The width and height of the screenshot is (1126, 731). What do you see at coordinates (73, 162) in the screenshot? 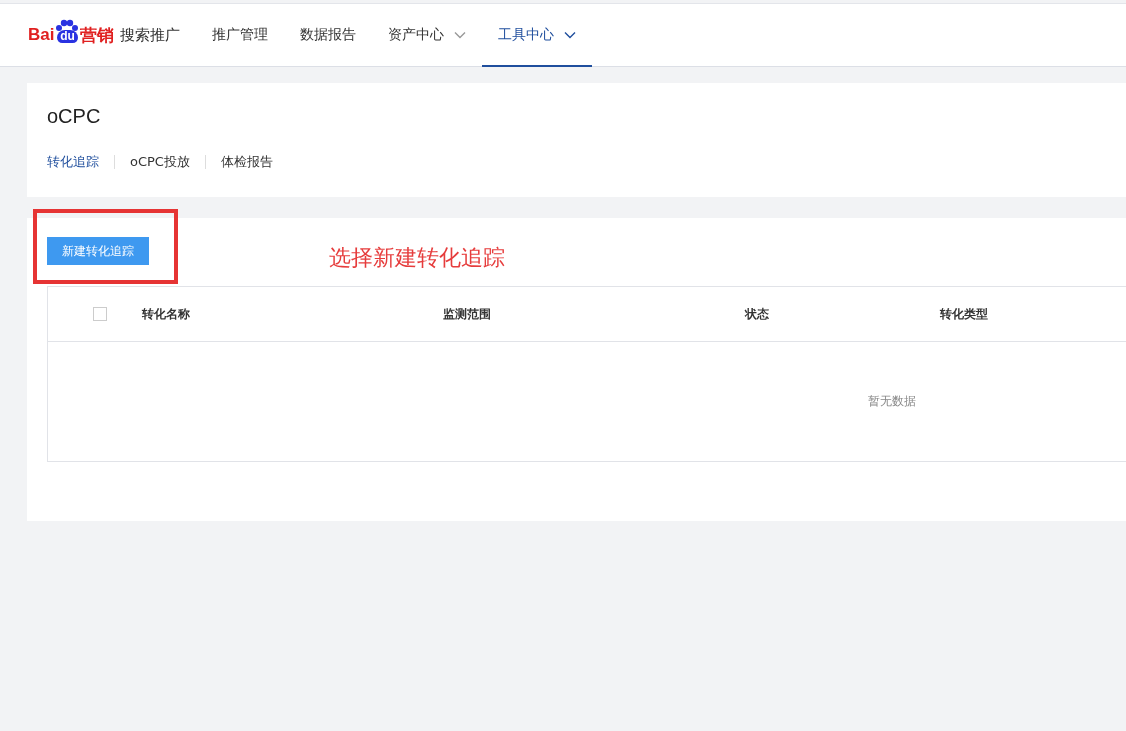
I see `tab: 转化追踪` at bounding box center [73, 162].